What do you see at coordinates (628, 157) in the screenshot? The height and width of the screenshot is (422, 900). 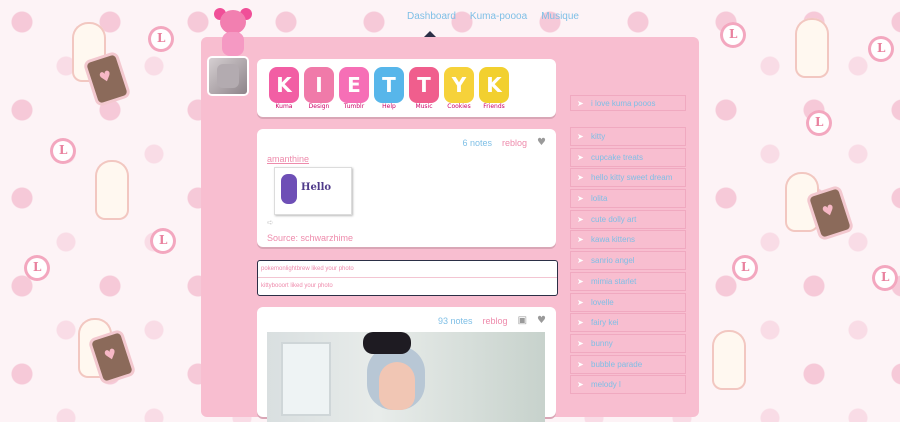 I see `sidebar-item: ➤ cupcake treats` at bounding box center [628, 157].